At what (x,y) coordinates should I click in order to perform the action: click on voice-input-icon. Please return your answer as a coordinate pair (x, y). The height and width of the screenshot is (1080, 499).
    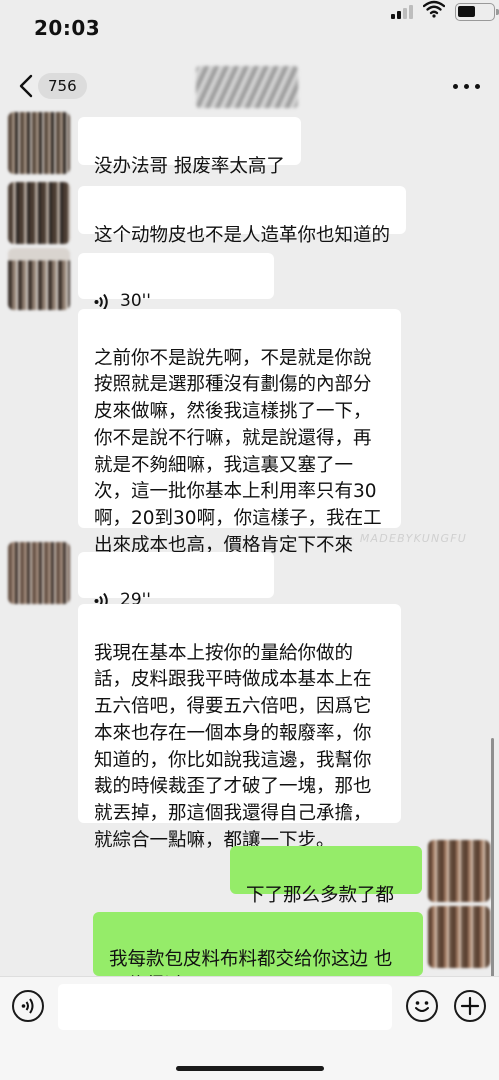
    Looking at the image, I should click on (27, 1006).